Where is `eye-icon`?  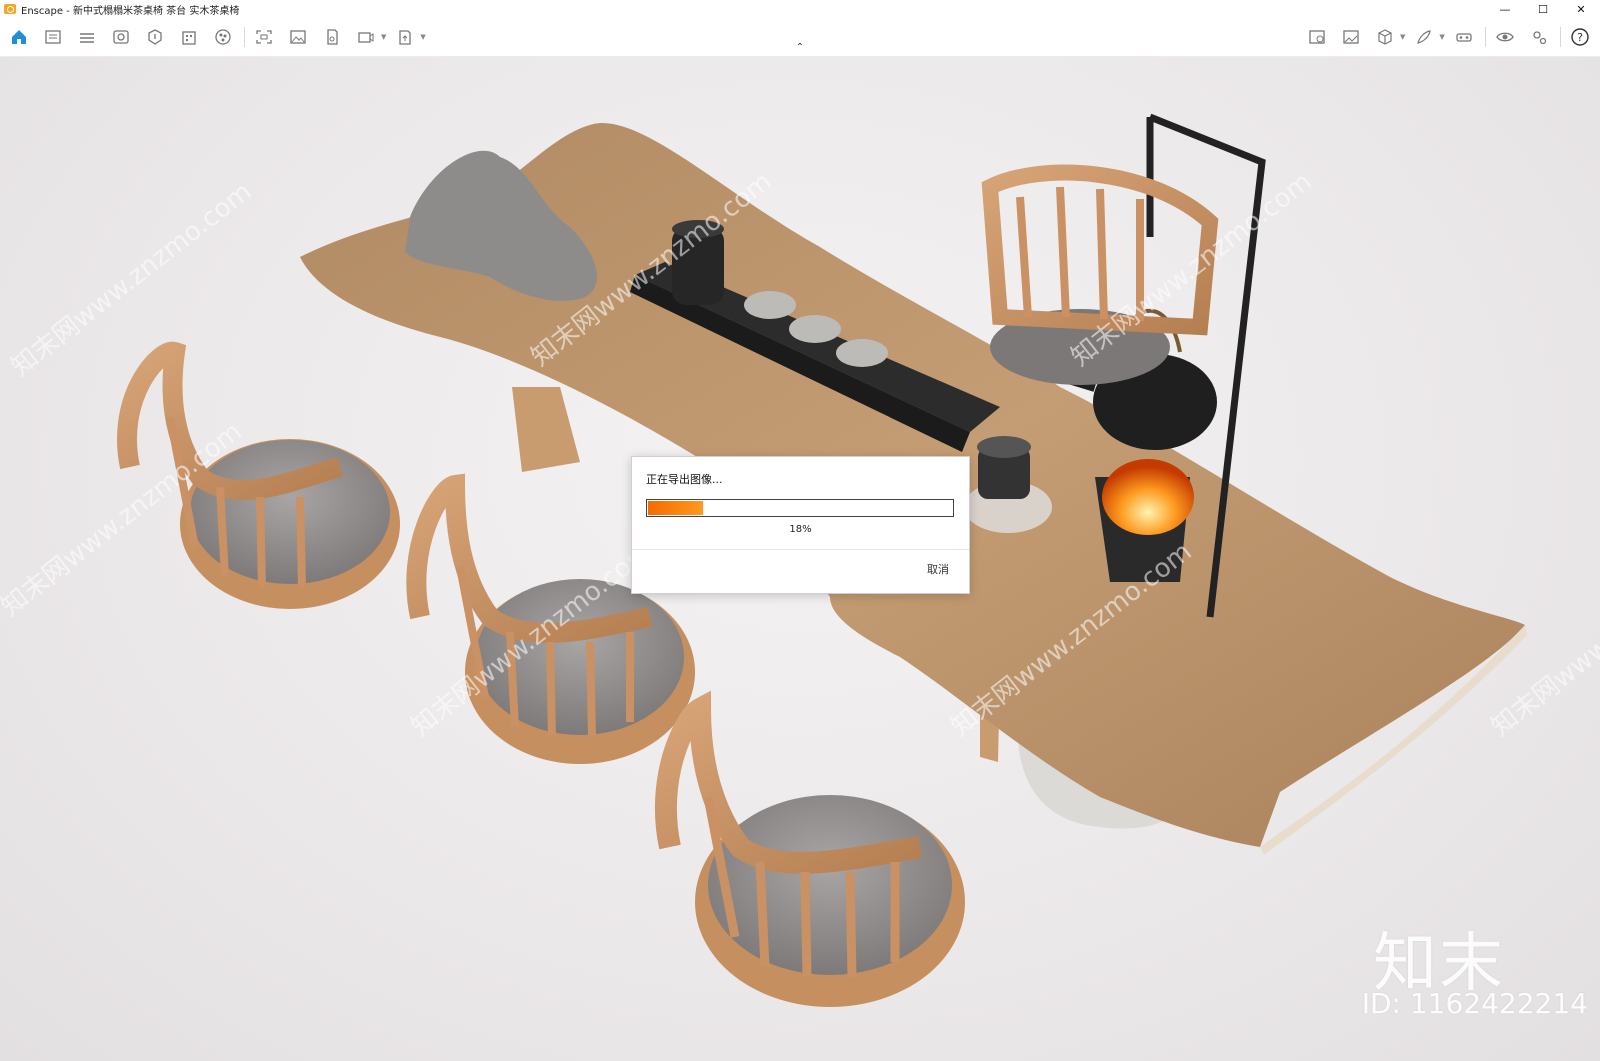 eye-icon is located at coordinates (1505, 37).